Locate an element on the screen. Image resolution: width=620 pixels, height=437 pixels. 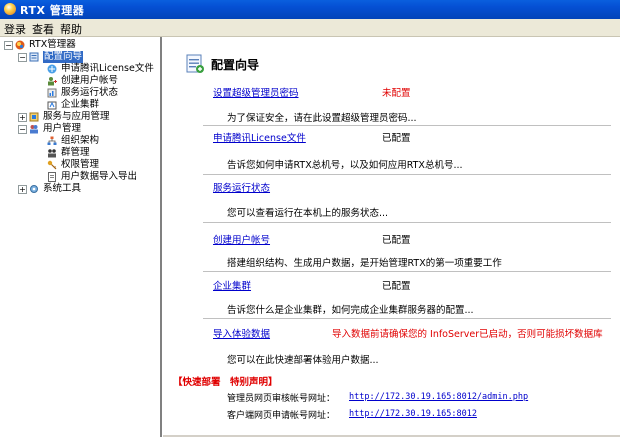
warning-text: 导入数据前请确保您的 InfoServer已启动，否则可能损坏数据库 is located at coordinates (467, 334).